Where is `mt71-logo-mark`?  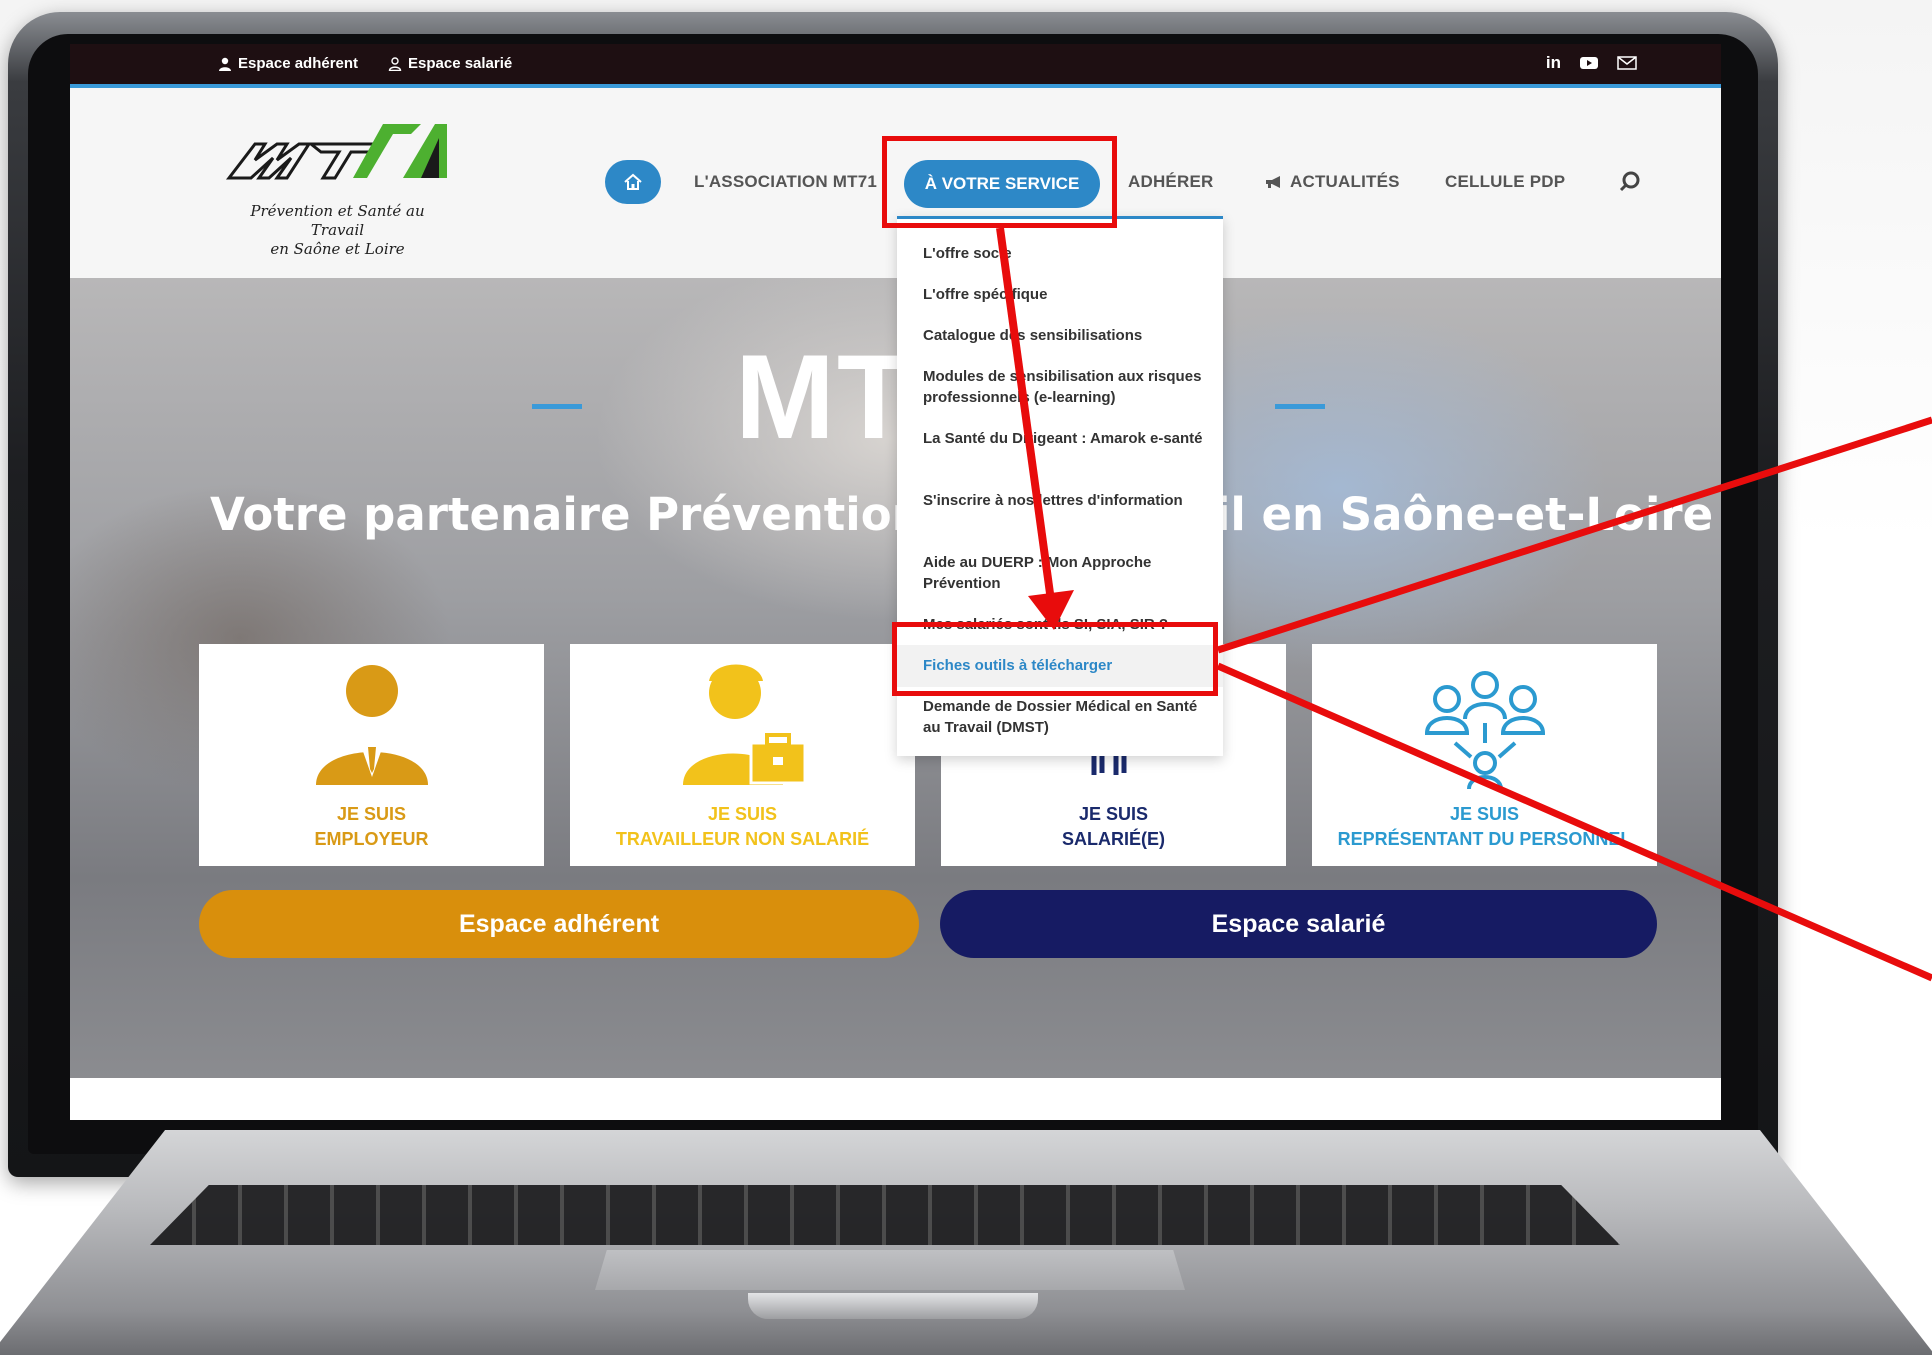 mt71-logo-mark is located at coordinates (336, 152).